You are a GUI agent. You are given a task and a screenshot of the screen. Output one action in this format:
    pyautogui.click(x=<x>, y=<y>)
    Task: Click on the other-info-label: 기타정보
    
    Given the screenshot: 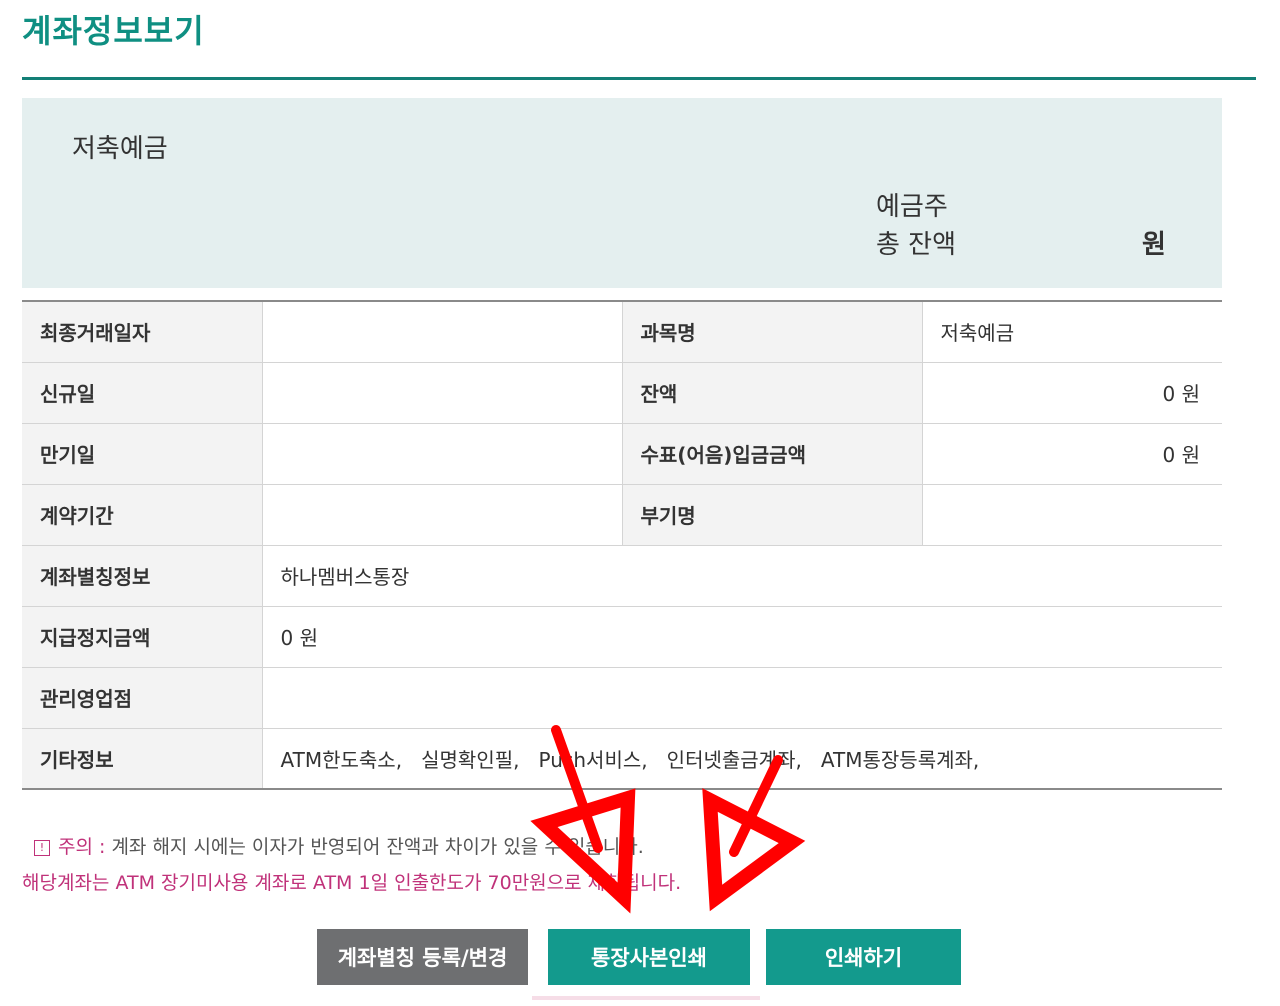 What is the action you would take?
    pyautogui.click(x=142, y=758)
    